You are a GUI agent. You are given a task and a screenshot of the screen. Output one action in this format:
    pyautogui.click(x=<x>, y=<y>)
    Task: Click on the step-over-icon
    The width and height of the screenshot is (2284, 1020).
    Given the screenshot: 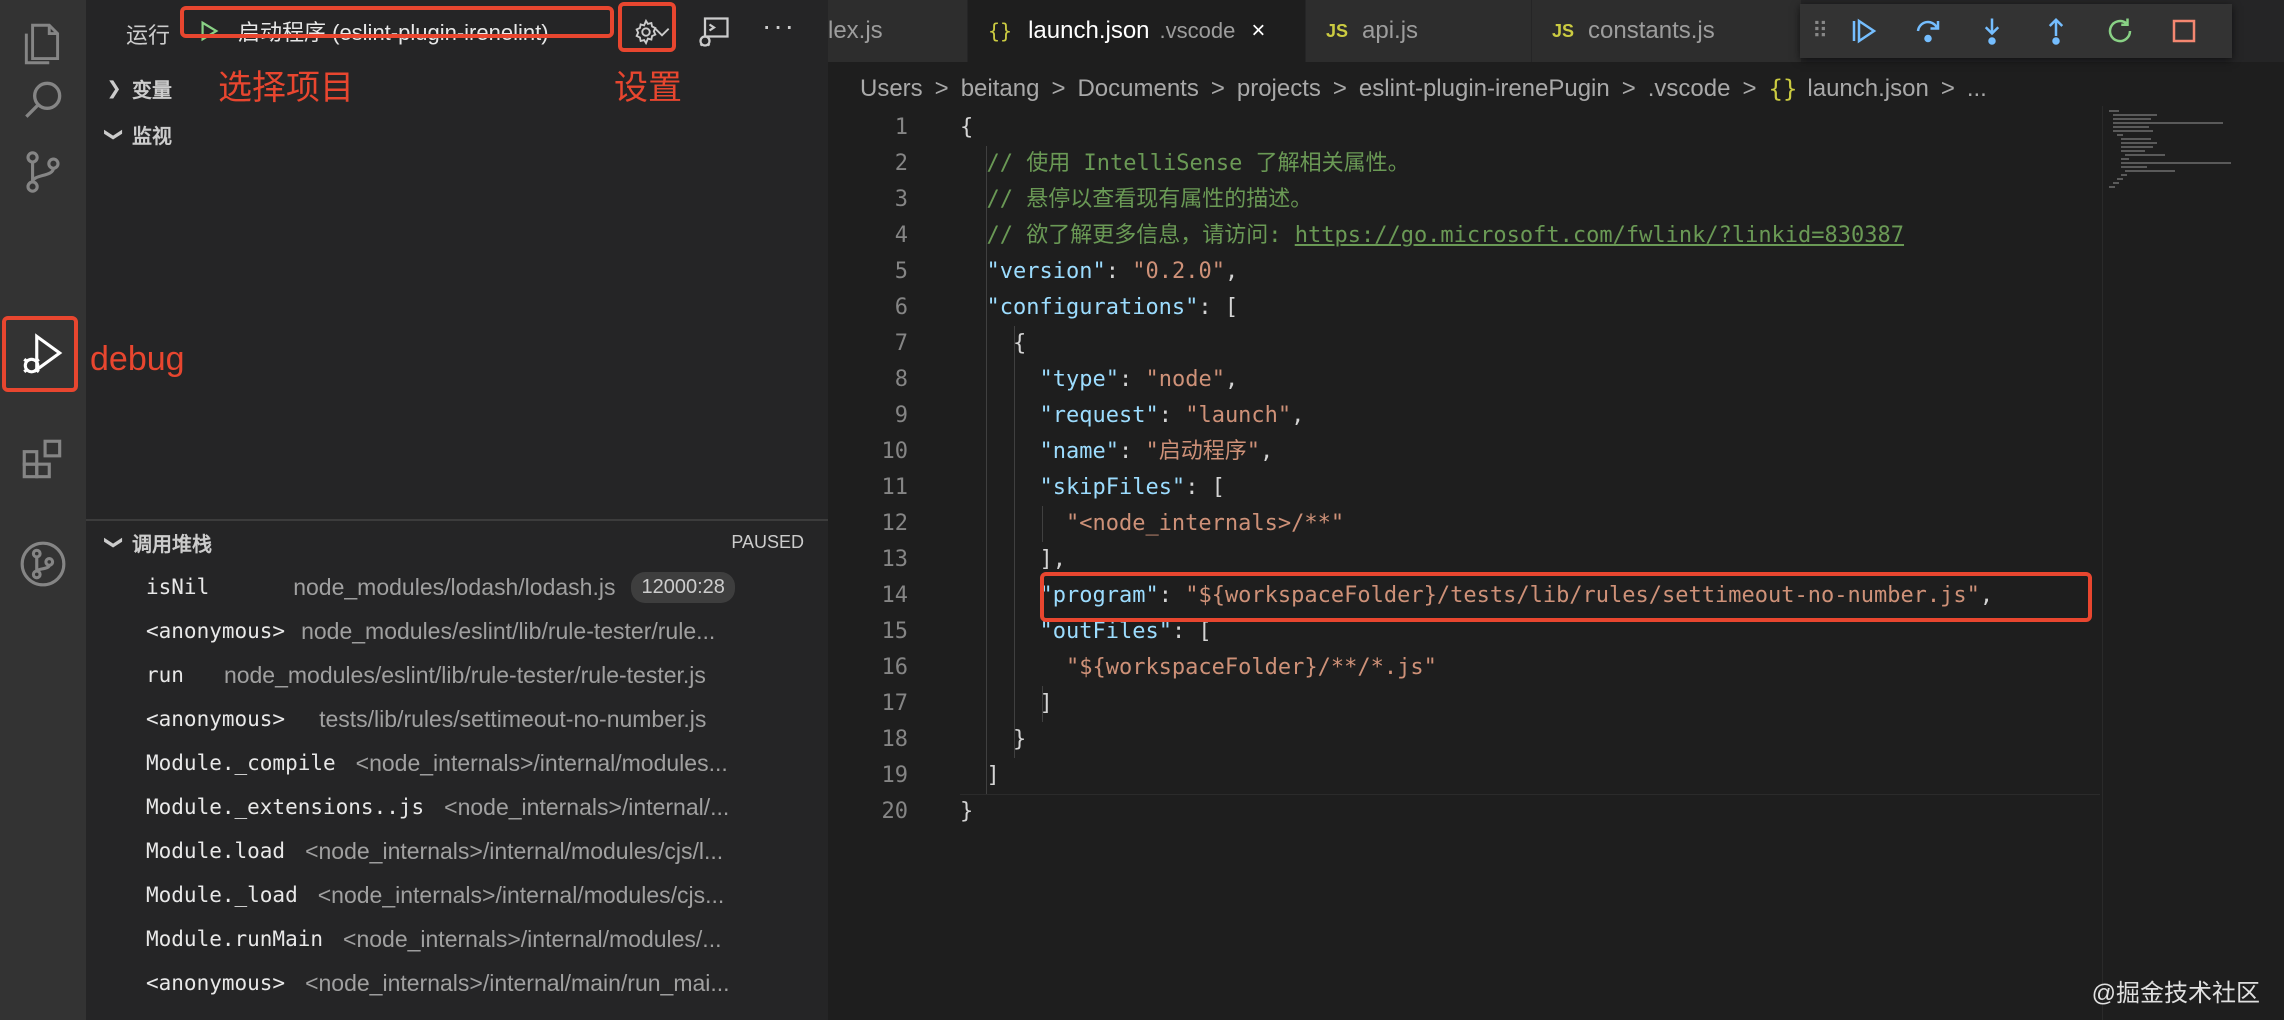 What is the action you would take?
    pyautogui.click(x=1928, y=31)
    